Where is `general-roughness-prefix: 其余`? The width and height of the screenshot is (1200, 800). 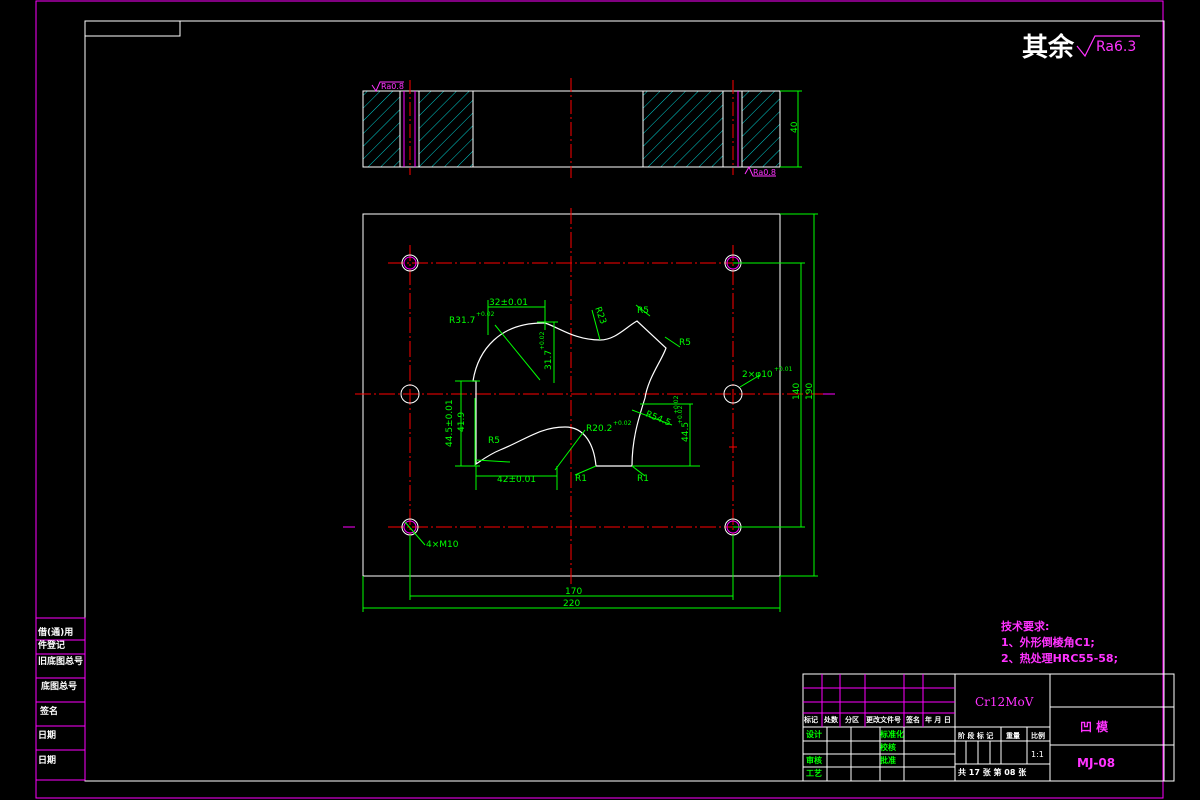 general-roughness-prefix: 其余 is located at coordinates (1048, 47).